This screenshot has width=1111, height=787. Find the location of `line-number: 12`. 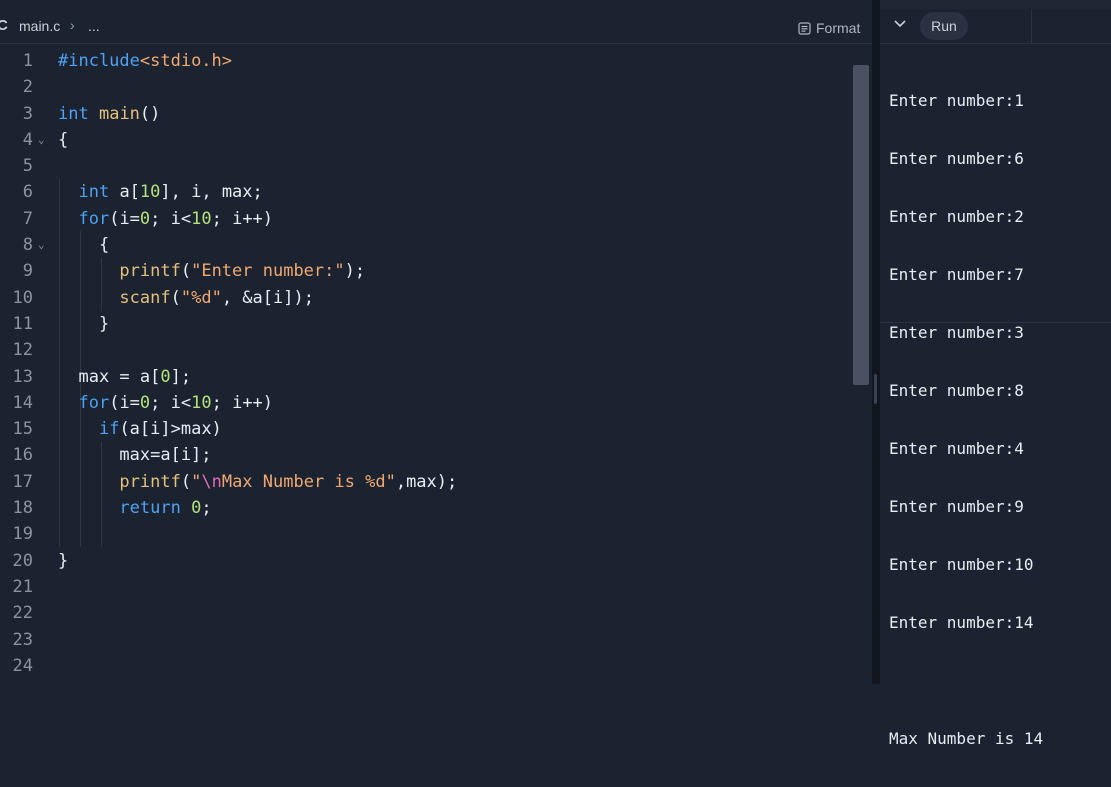

line-number: 12 is located at coordinates (22, 350).